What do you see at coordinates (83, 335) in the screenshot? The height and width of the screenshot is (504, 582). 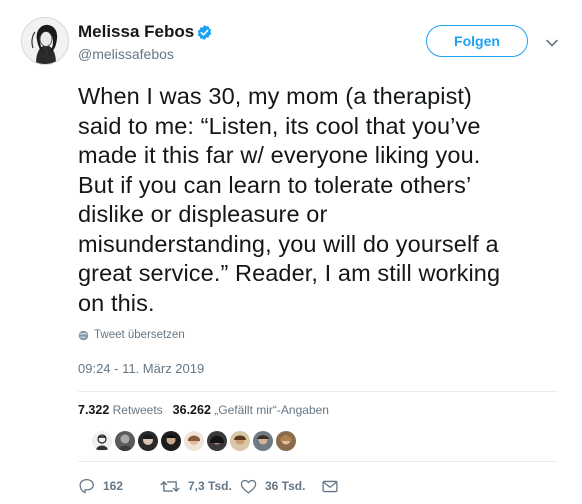 I see `globe-icon` at bounding box center [83, 335].